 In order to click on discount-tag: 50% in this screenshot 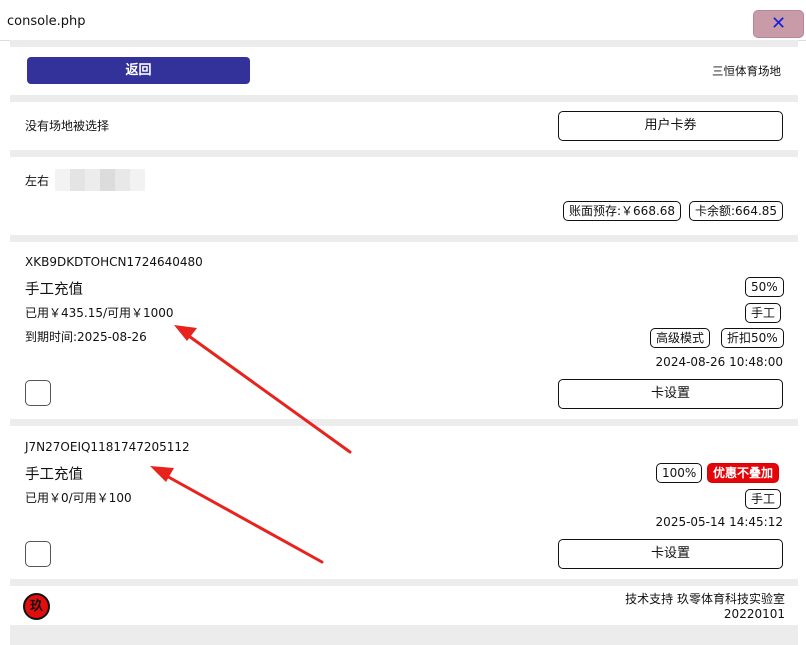, I will do `click(764, 287)`.